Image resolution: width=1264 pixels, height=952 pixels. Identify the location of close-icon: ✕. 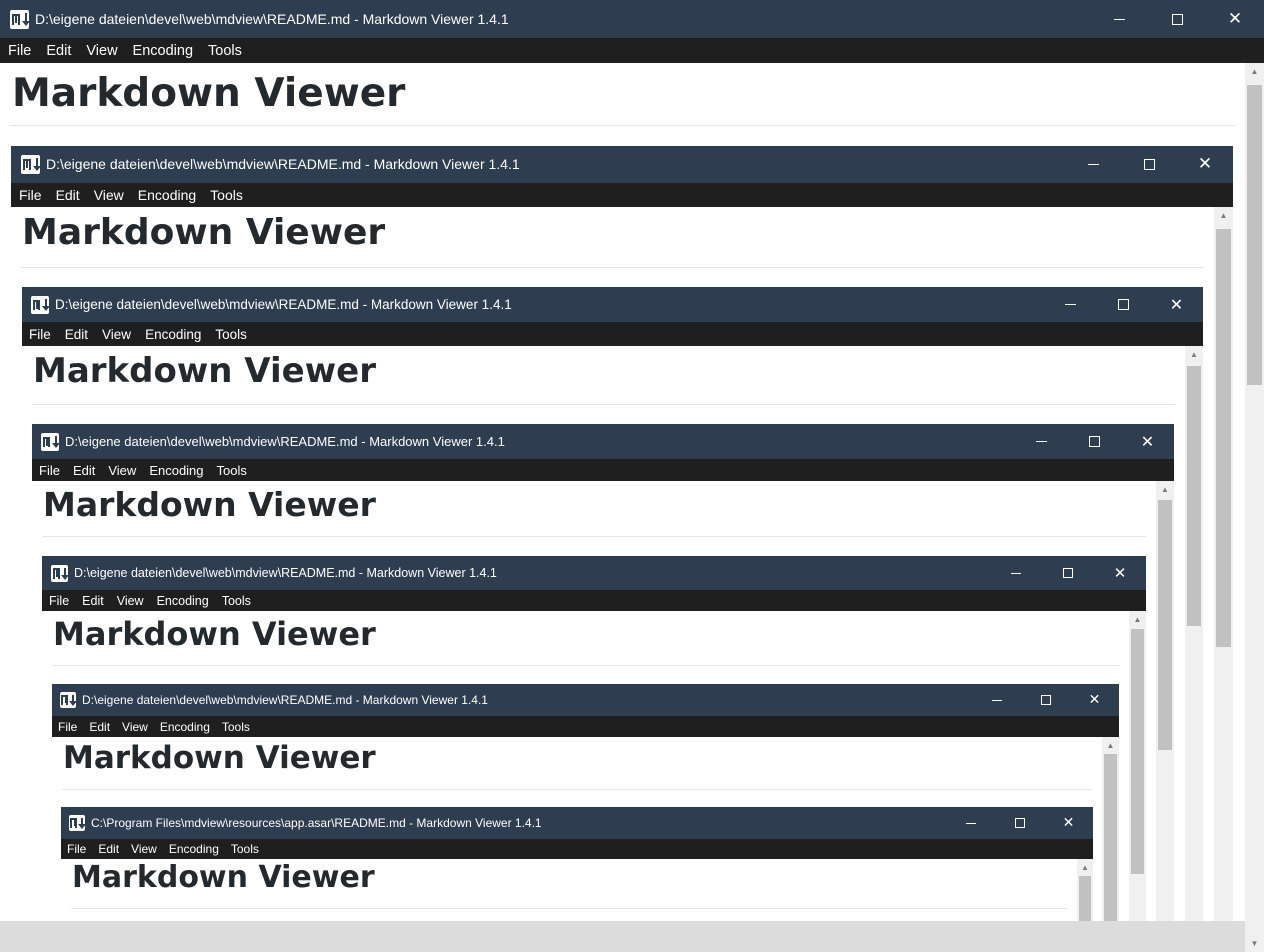
(1120, 572).